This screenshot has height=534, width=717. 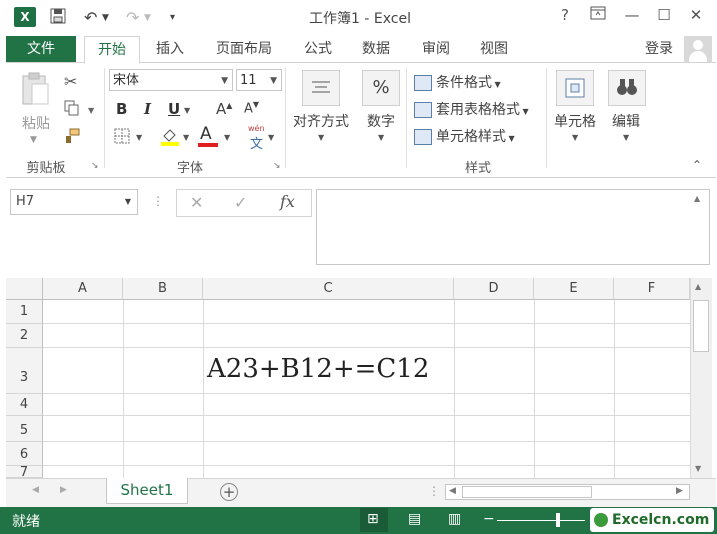 I want to click on sheet-scroll-right-icon: ▶, so click(x=63, y=490).